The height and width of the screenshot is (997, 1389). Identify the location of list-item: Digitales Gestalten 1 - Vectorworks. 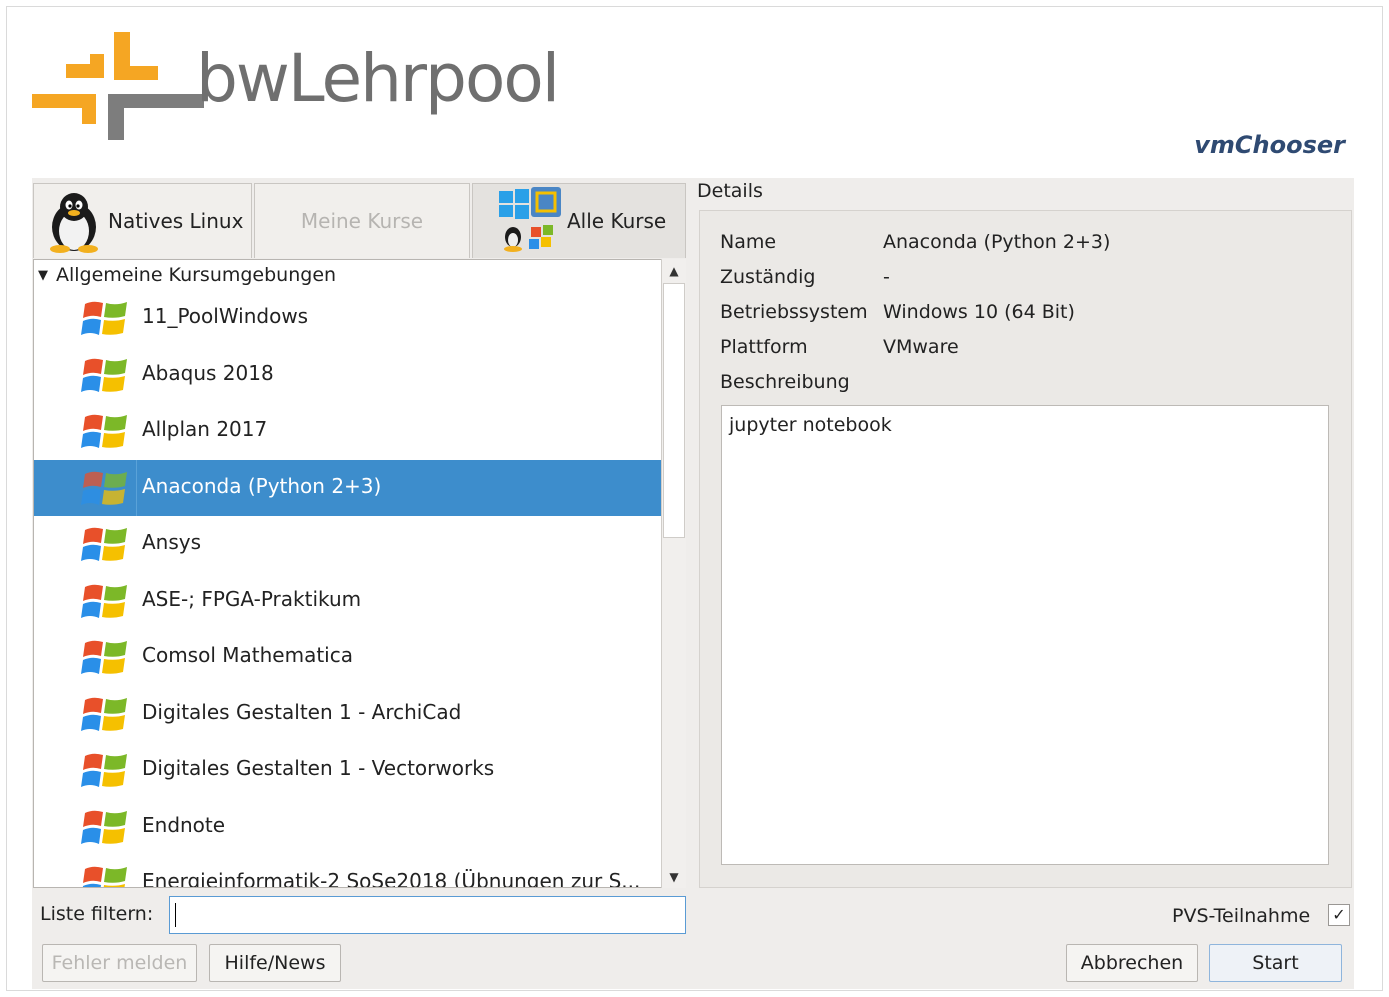
(348, 770).